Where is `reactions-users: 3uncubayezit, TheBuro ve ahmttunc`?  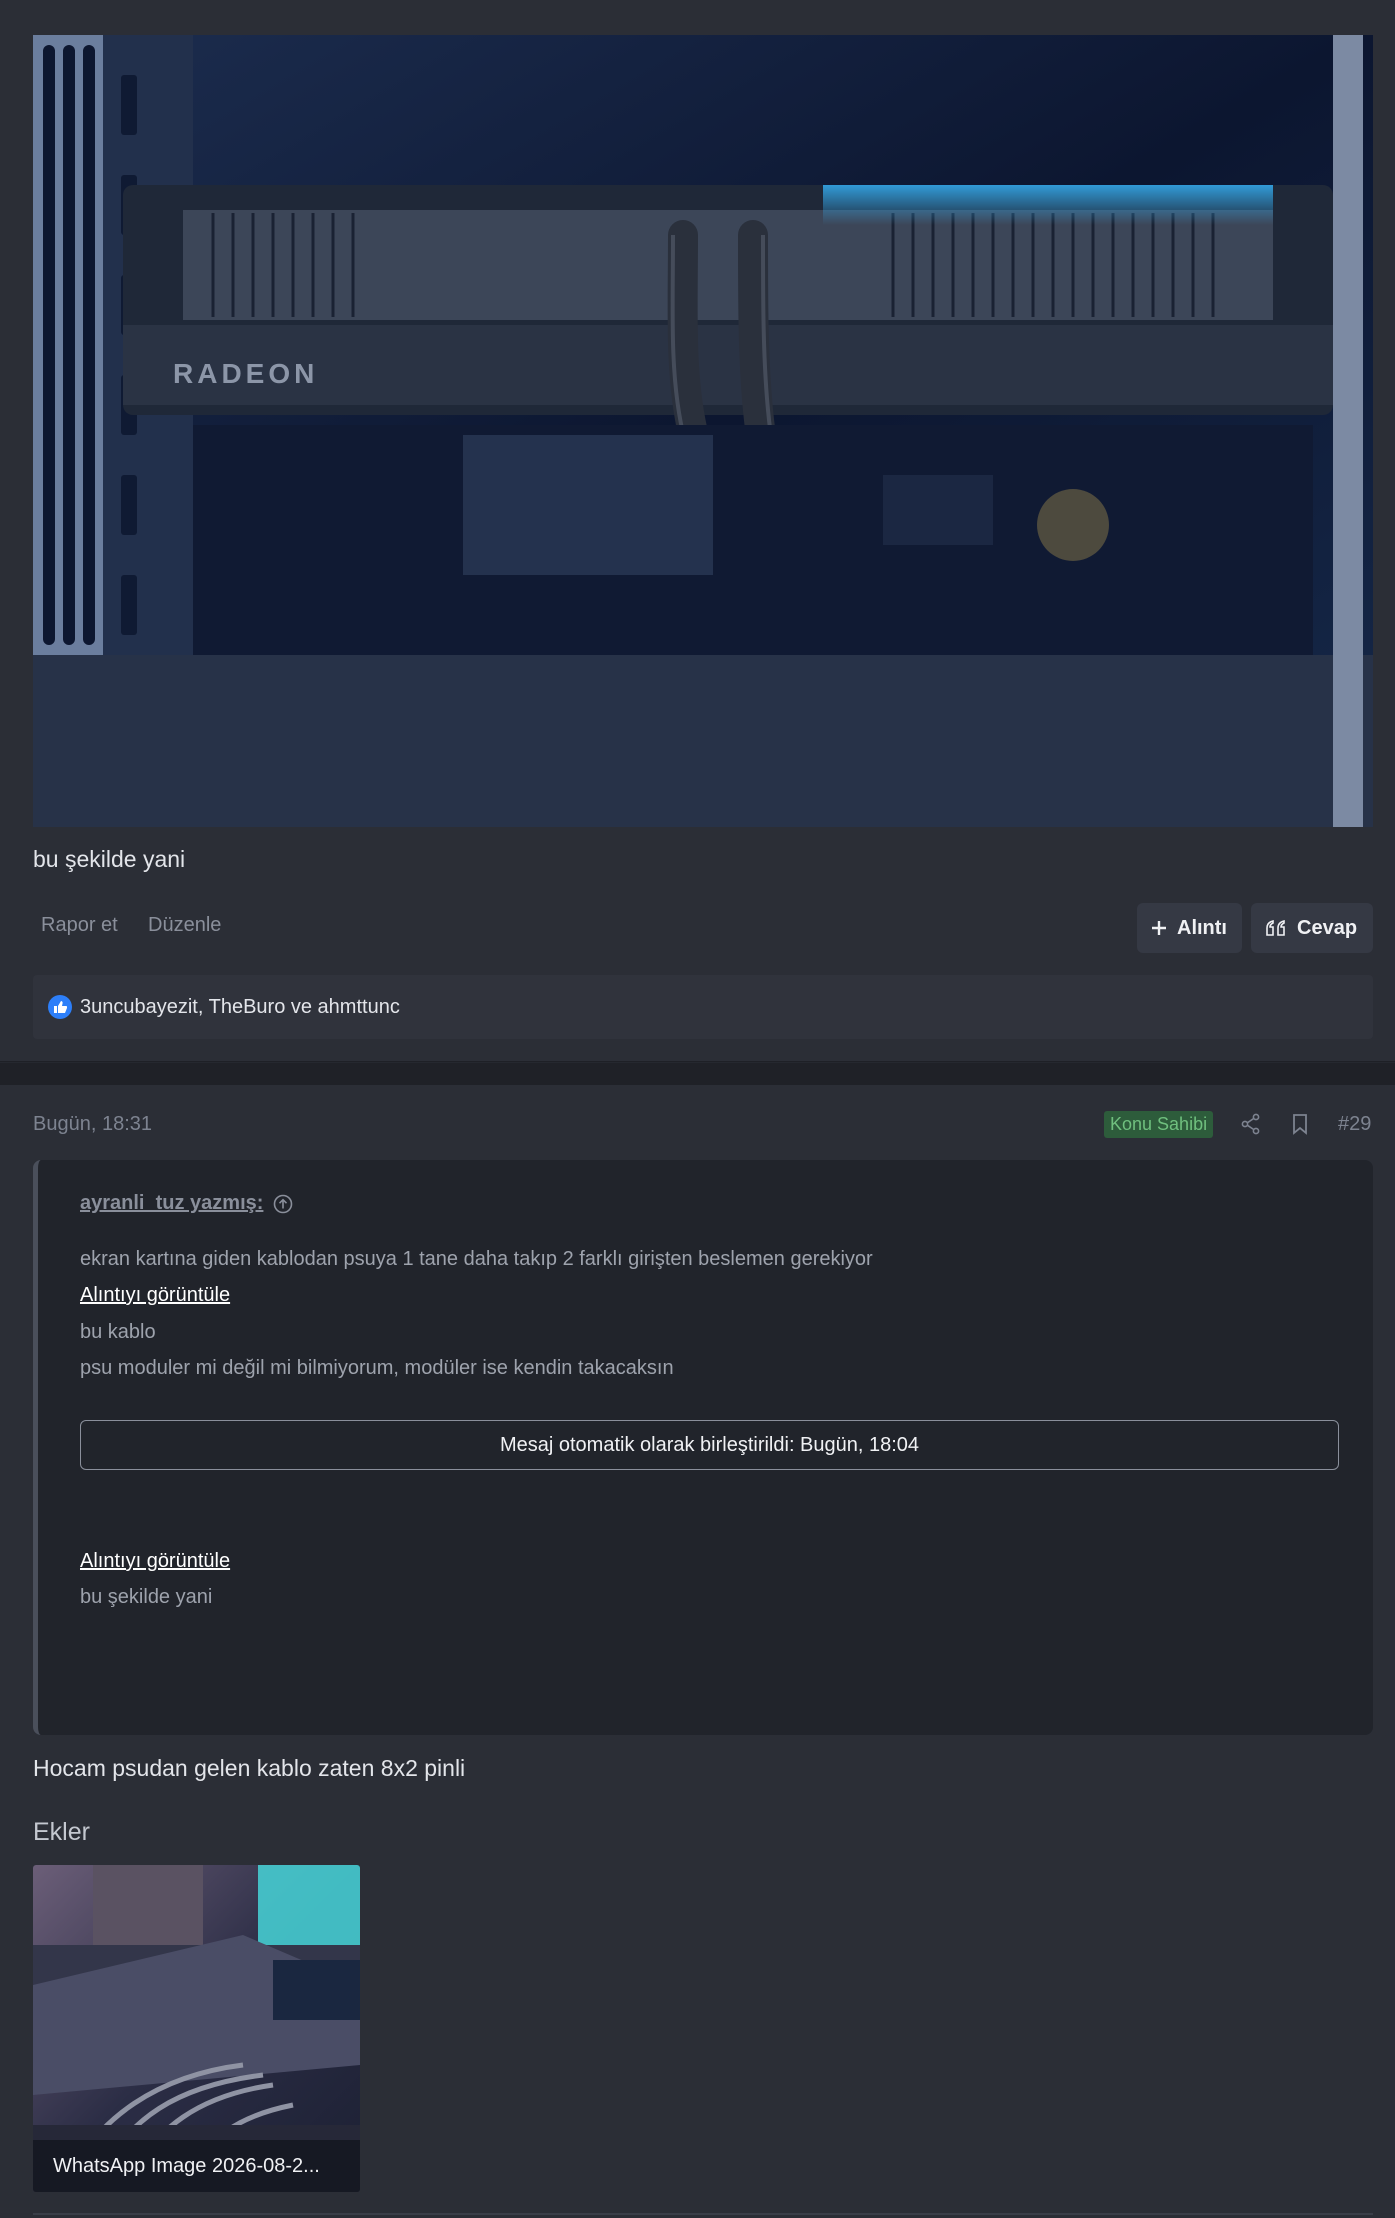
reactions-users: 3uncubayezit, TheBuro ve ahmttunc is located at coordinates (240, 1007).